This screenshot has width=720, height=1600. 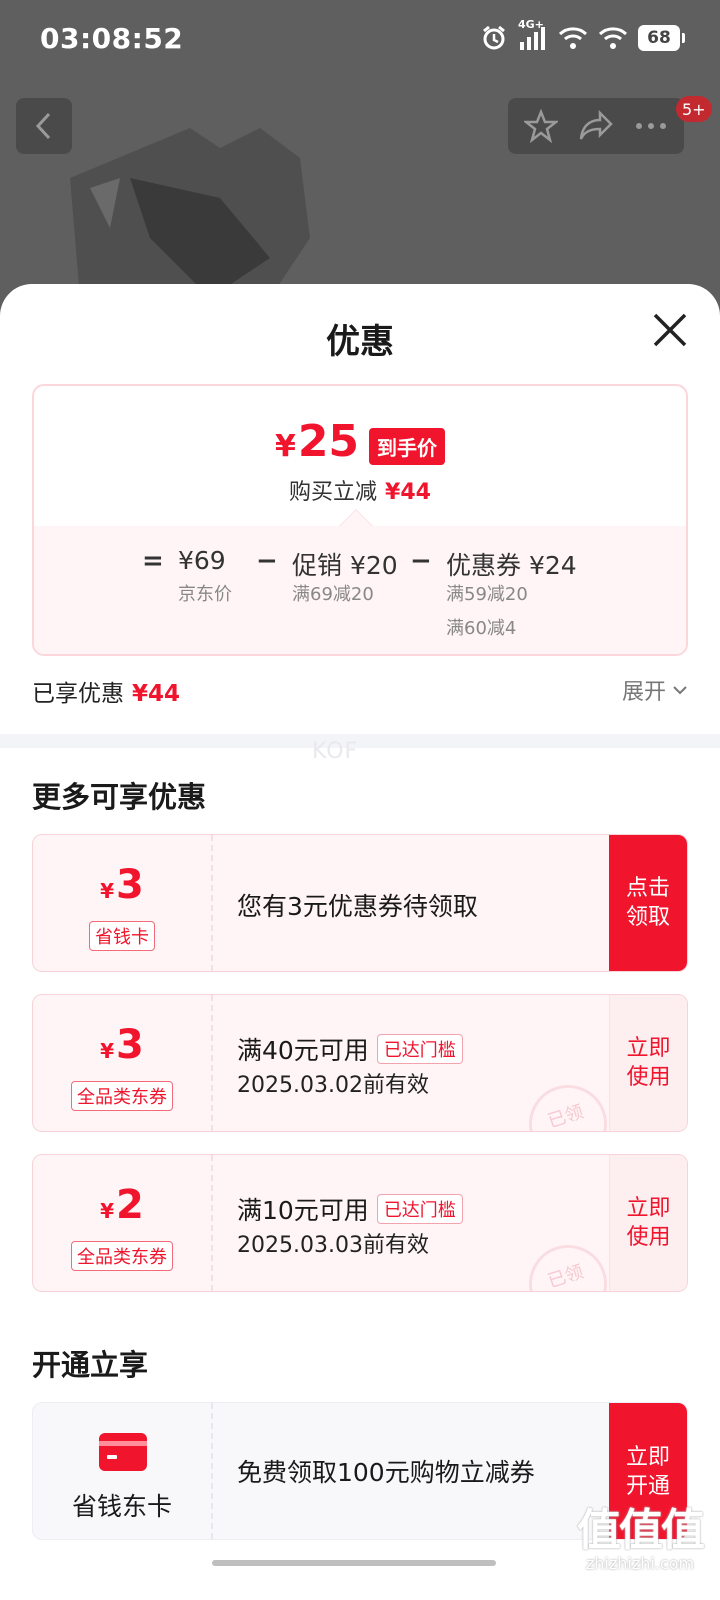 I want to click on wifi-icon, so click(x=573, y=38).